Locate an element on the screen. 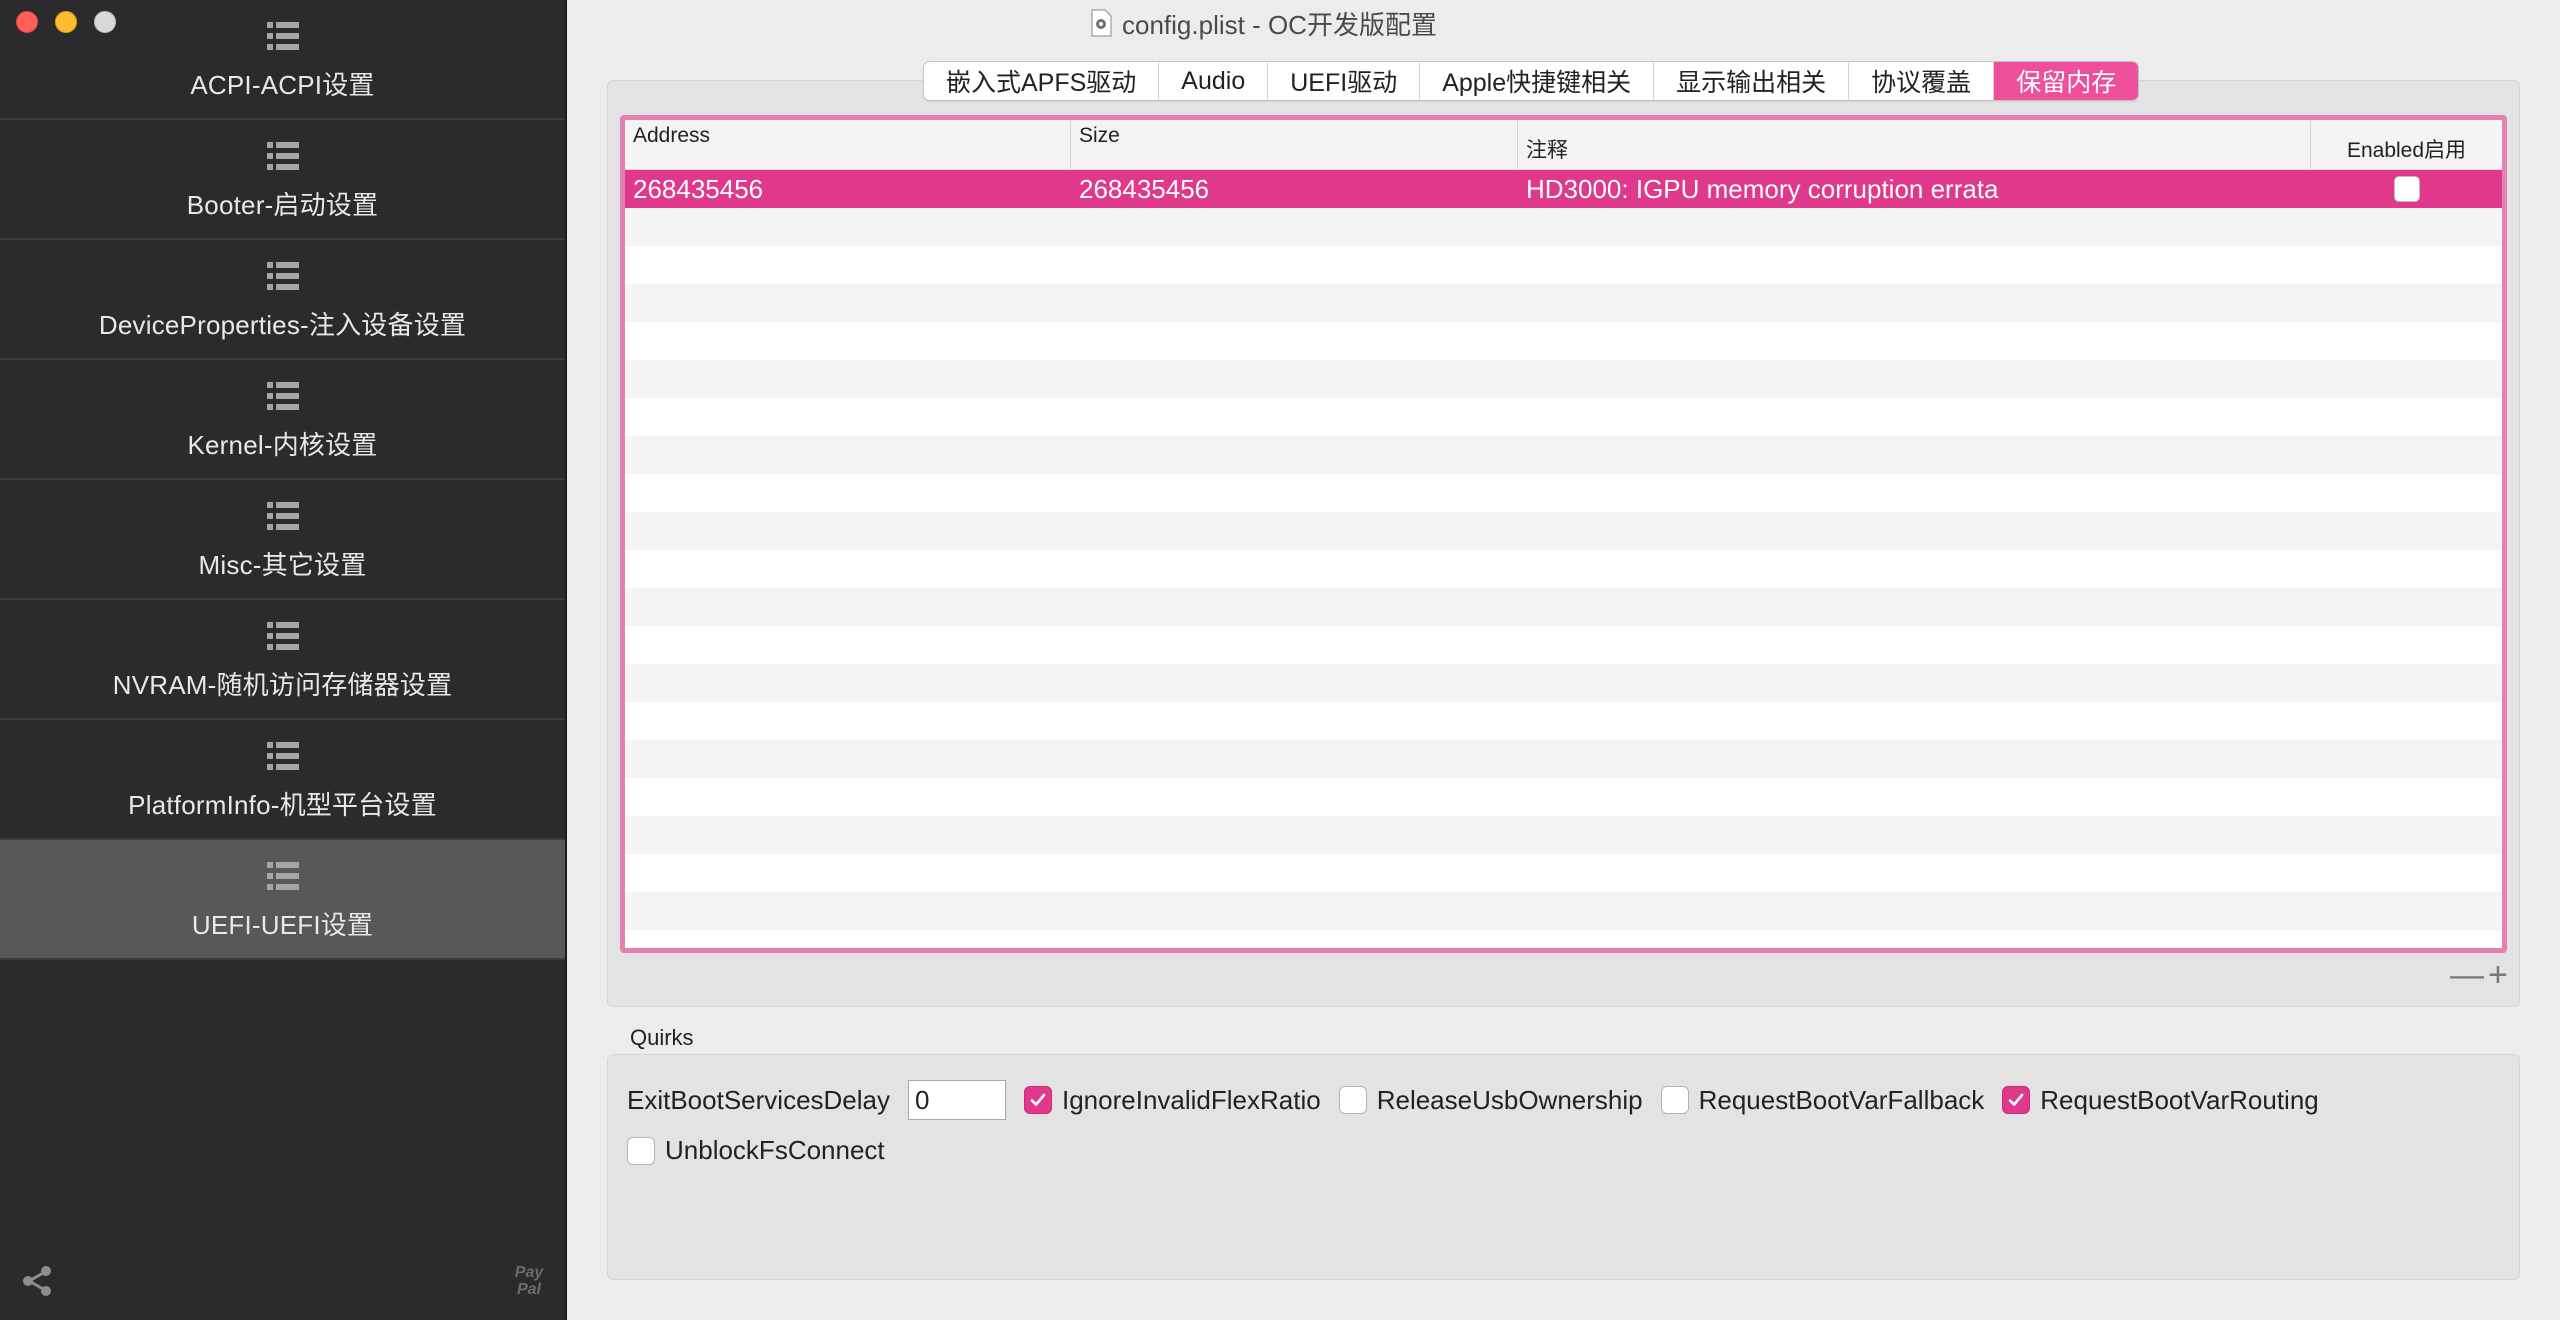 This screenshot has width=2560, height=1320. tab-audio: Audio is located at coordinates (1214, 81).